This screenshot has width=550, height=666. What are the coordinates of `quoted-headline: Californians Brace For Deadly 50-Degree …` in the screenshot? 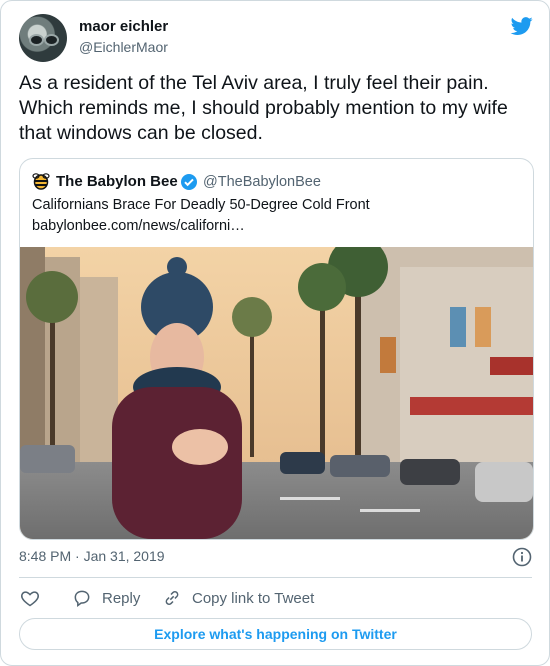 It's located at (201, 205).